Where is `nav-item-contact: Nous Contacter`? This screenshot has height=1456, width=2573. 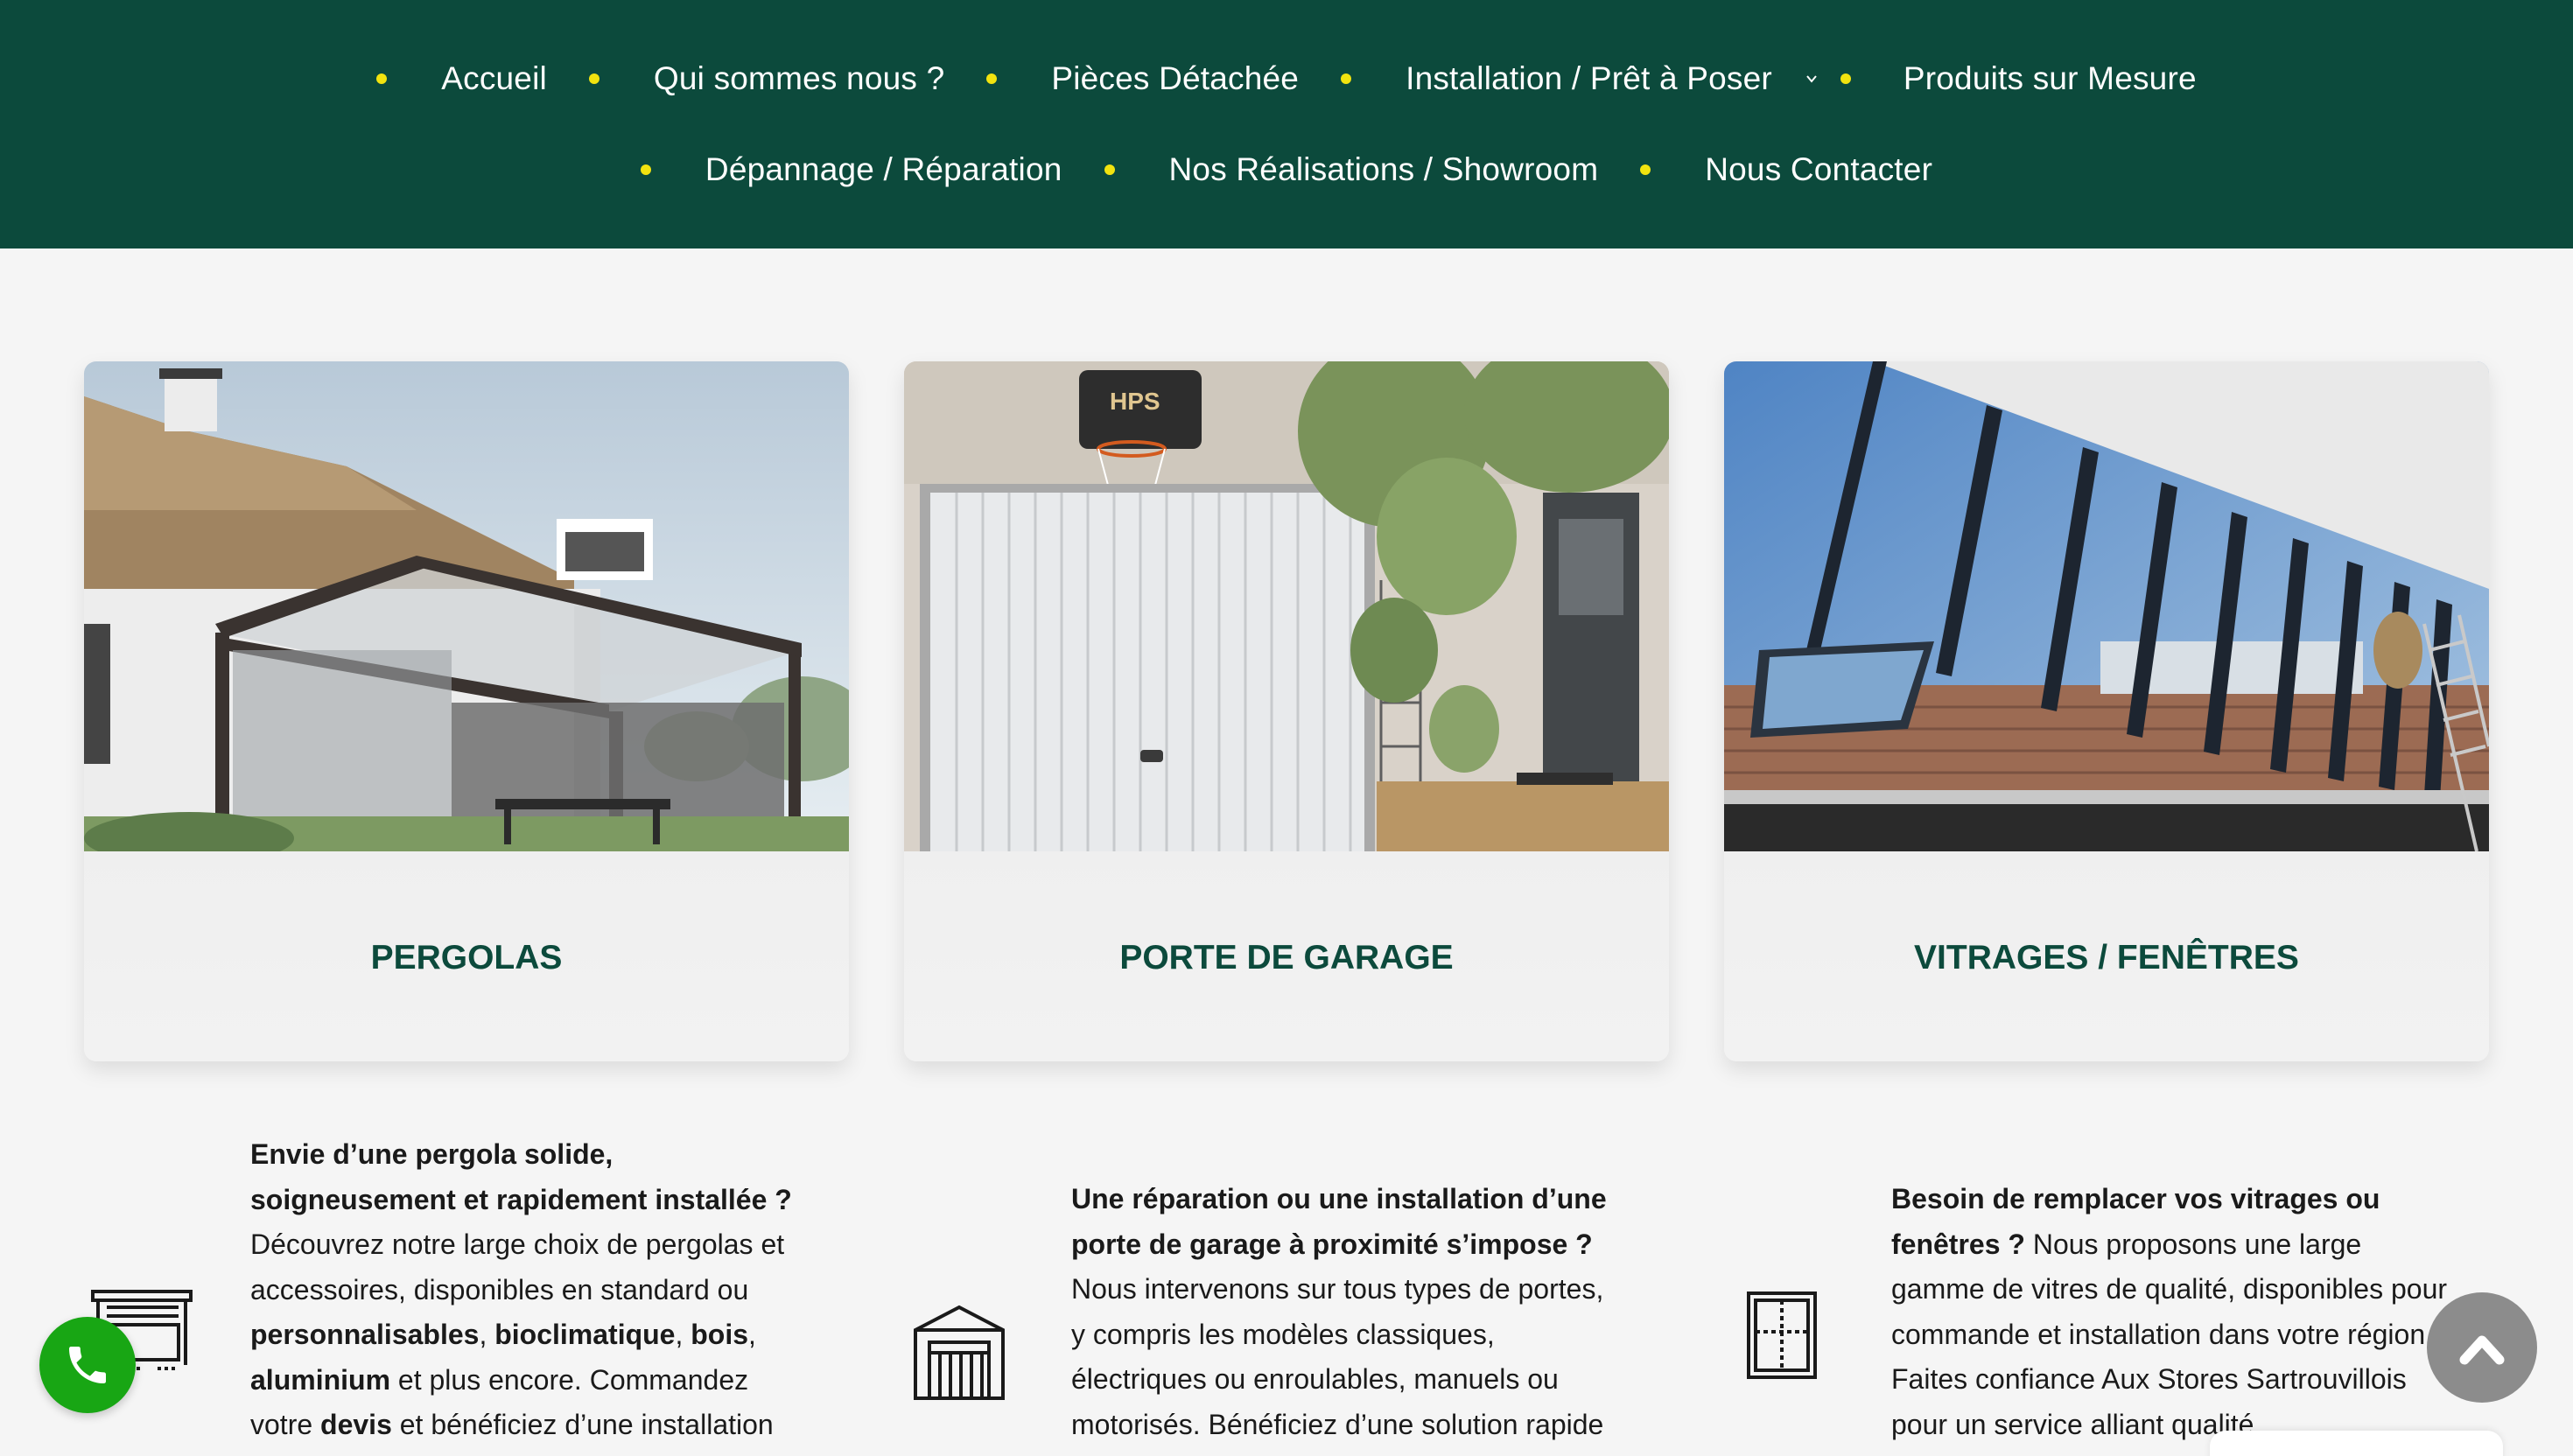
nav-item-contact: Nous Contacter is located at coordinates (1786, 169).